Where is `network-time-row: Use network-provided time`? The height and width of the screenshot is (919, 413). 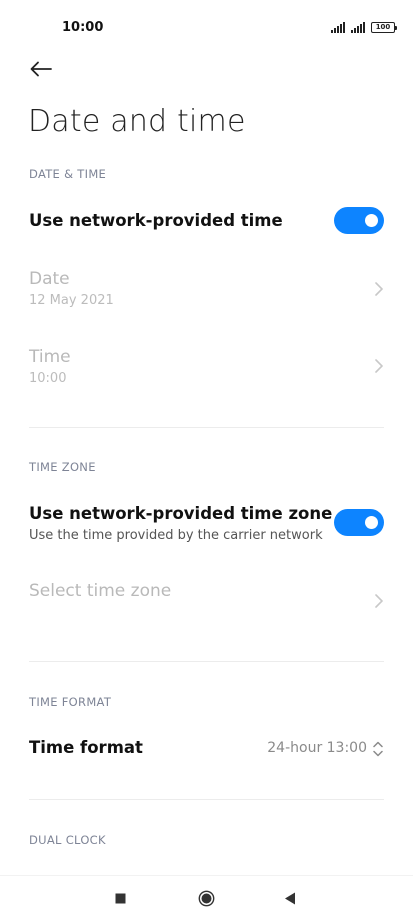 network-time-row: Use network-provided time is located at coordinates (206, 222).